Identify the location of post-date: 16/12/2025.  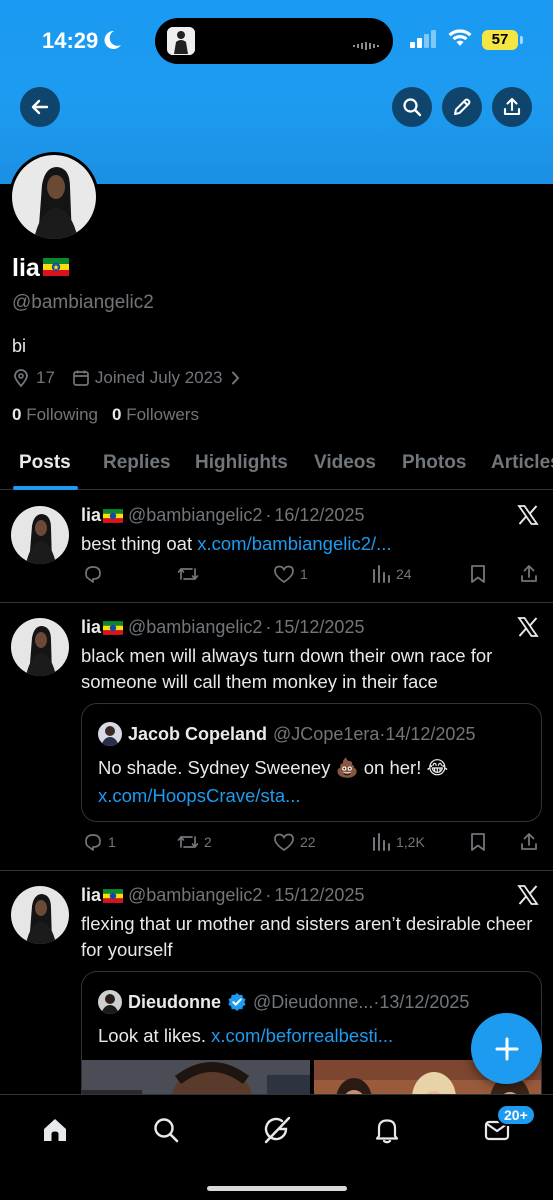
(319, 515).